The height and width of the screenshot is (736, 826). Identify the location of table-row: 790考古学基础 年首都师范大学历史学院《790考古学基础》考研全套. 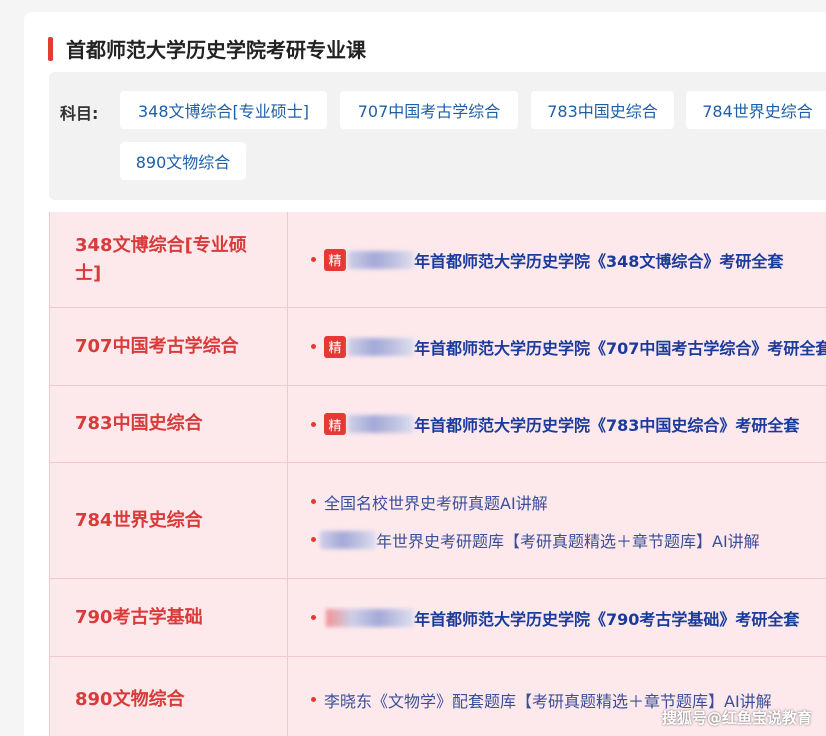
(438, 618).